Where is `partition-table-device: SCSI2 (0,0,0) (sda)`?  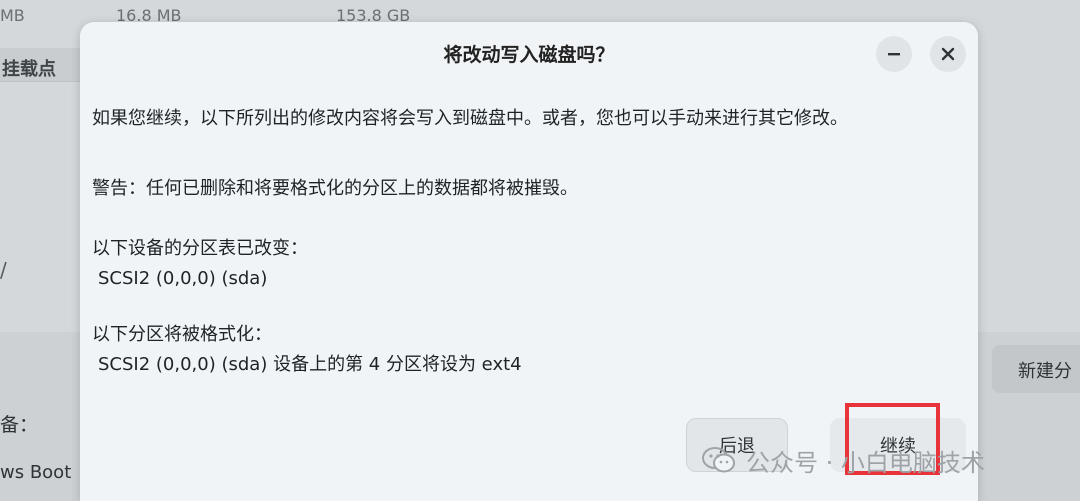
partition-table-device: SCSI2 (0,0,0) (sda) is located at coordinates (183, 278).